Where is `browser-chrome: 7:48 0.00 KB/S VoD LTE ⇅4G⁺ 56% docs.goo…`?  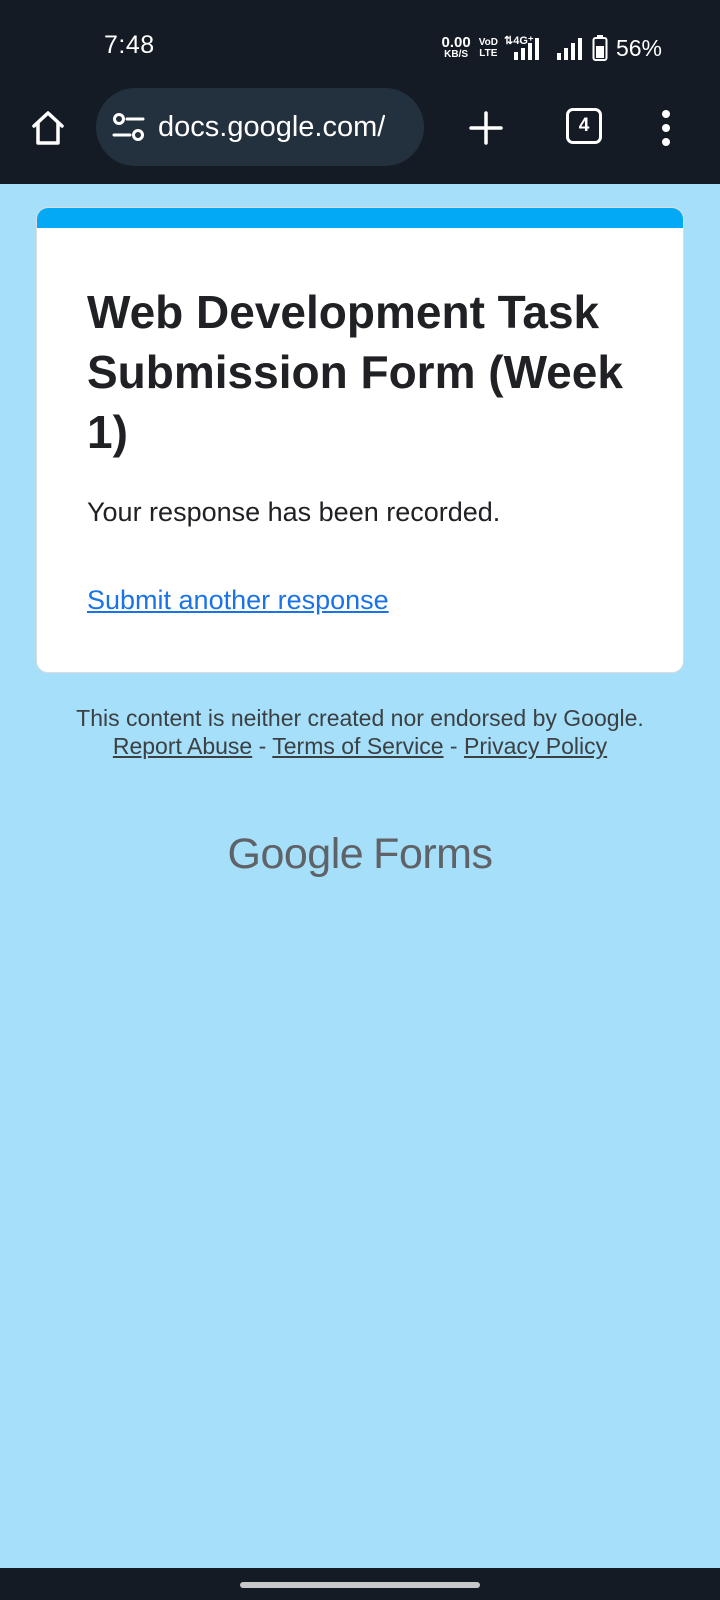
browser-chrome: 7:48 0.00 KB/S VoD LTE ⇅4G⁺ 56% docs.goo… is located at coordinates (360, 92).